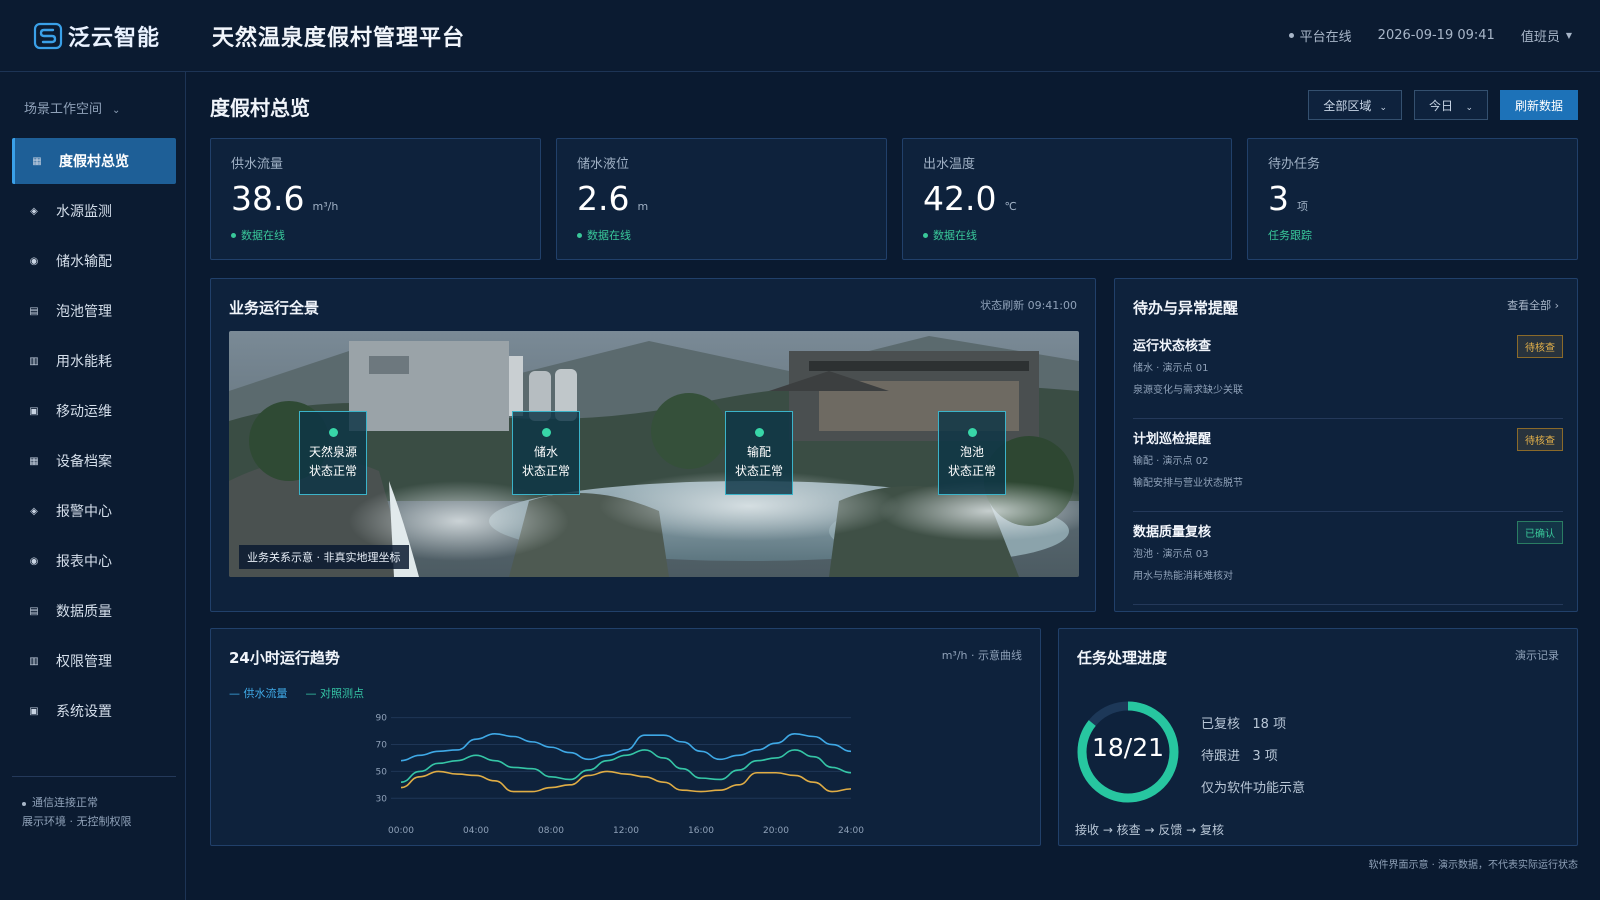 The height and width of the screenshot is (900, 1600). I want to click on sidebar-item-9: ▤ 数据质量, so click(94, 611).